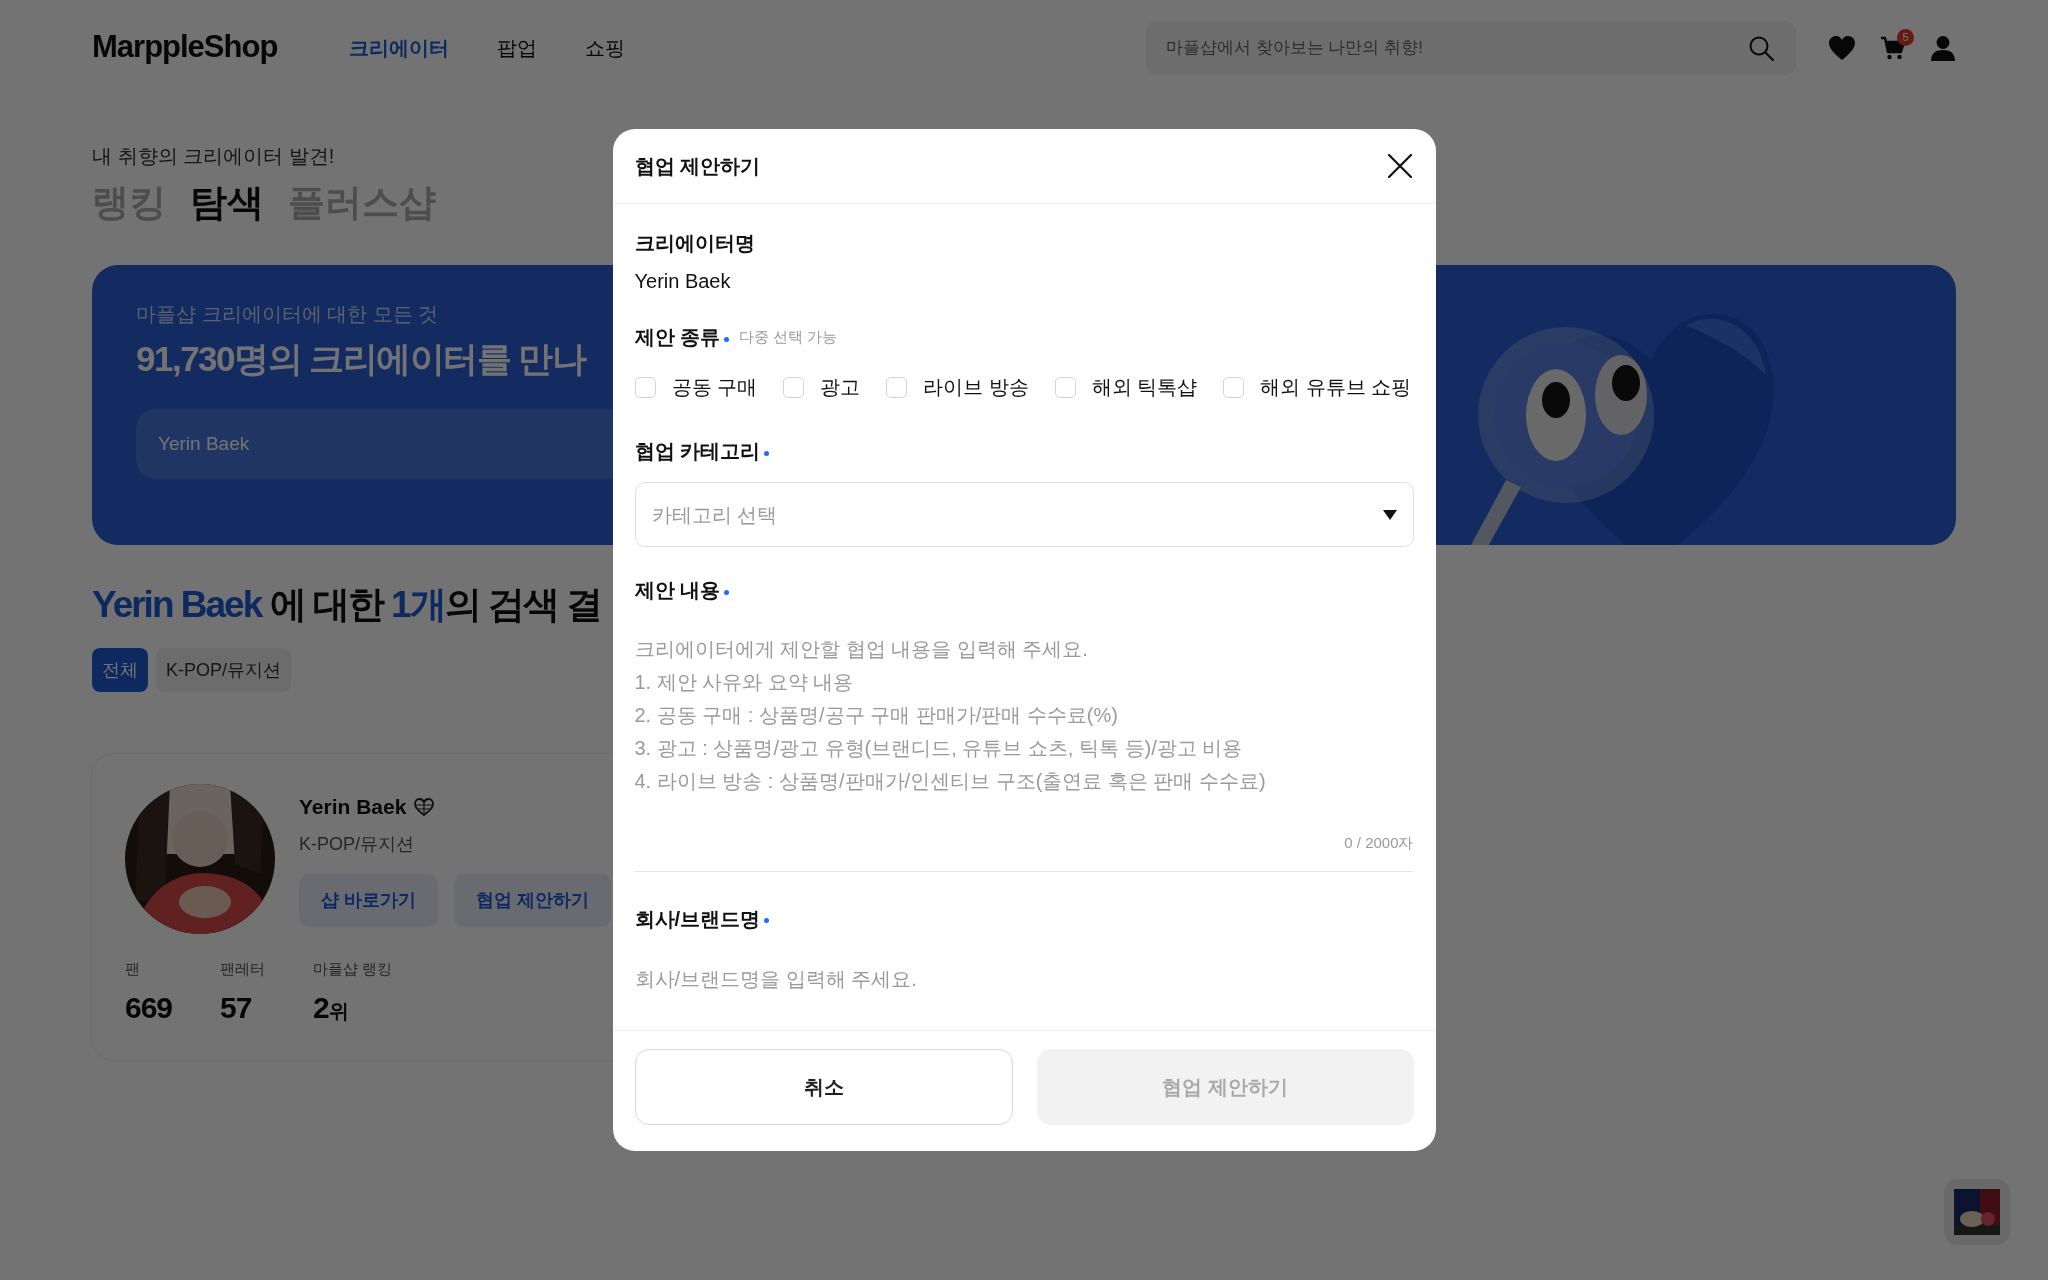  Describe the element at coordinates (353, 807) in the screenshot. I see `creator-name: Yerin Baek` at that location.